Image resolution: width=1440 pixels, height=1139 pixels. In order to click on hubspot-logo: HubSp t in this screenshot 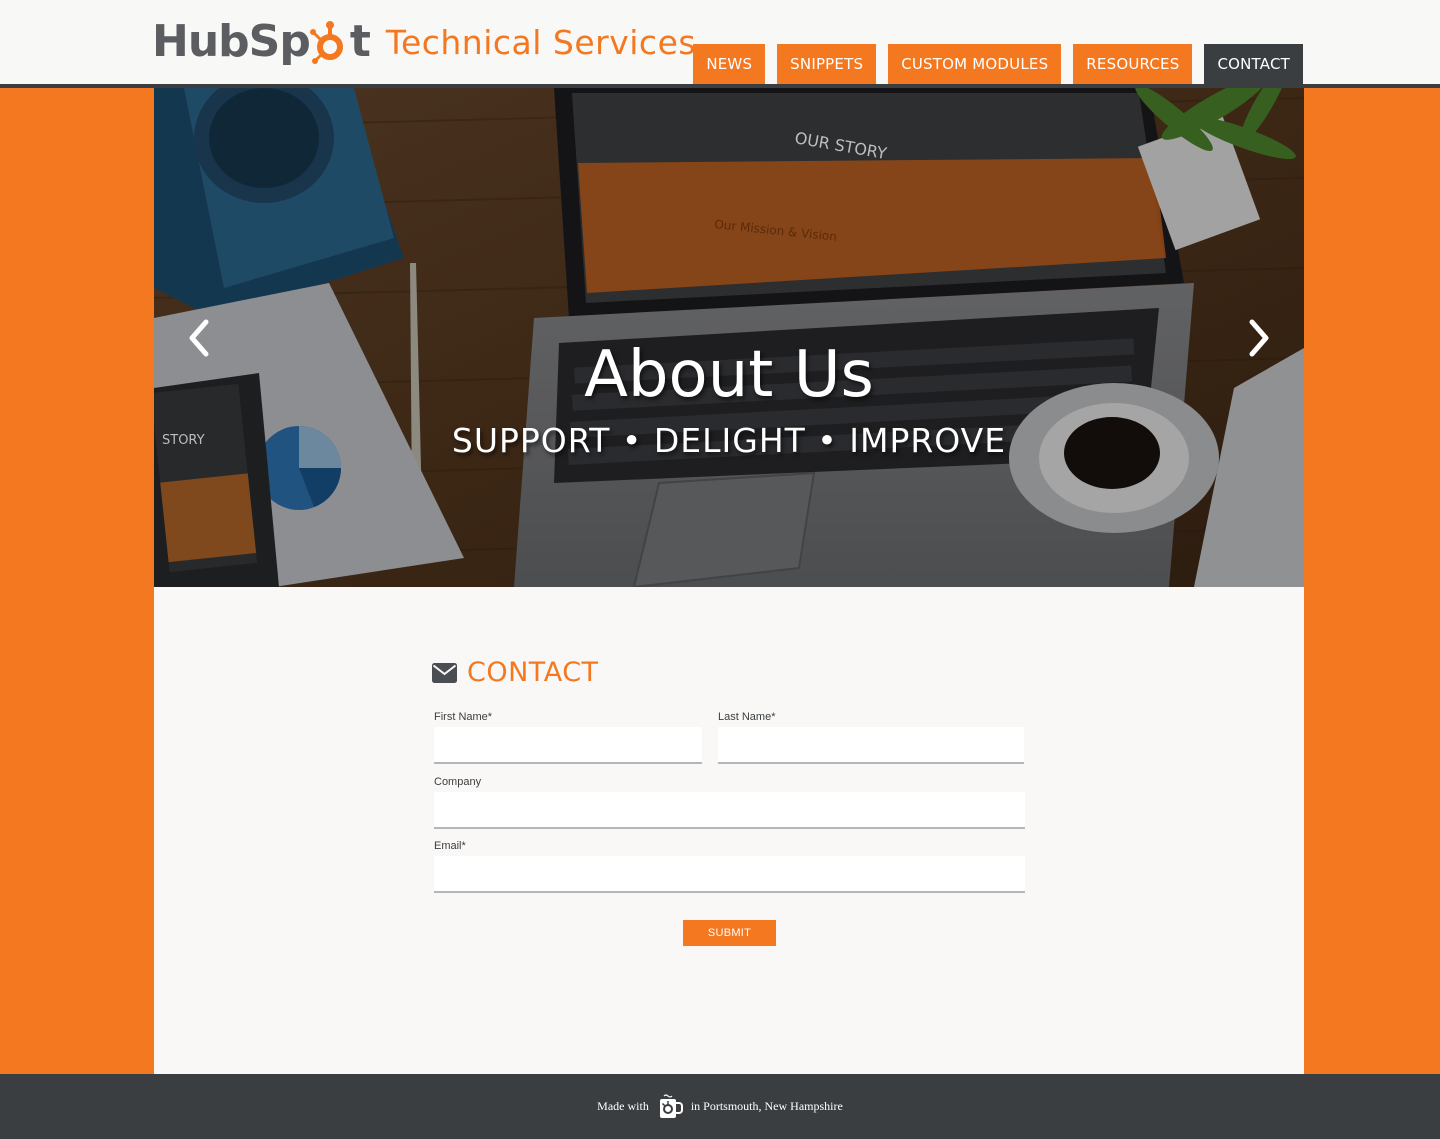, I will do `click(261, 41)`.